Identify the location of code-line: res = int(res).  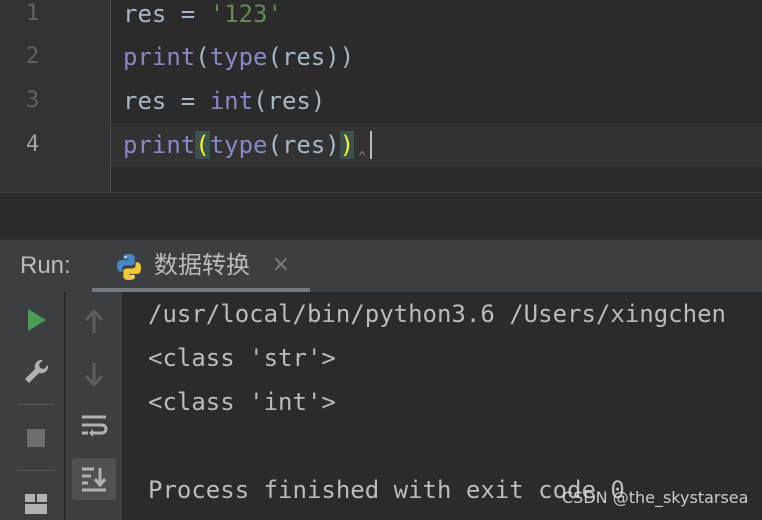
(224, 101).